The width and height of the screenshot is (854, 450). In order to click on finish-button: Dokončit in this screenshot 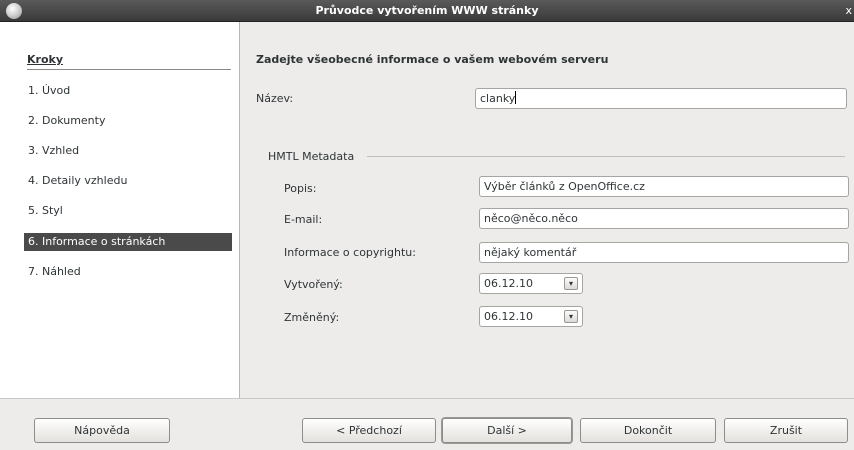, I will do `click(648, 430)`.